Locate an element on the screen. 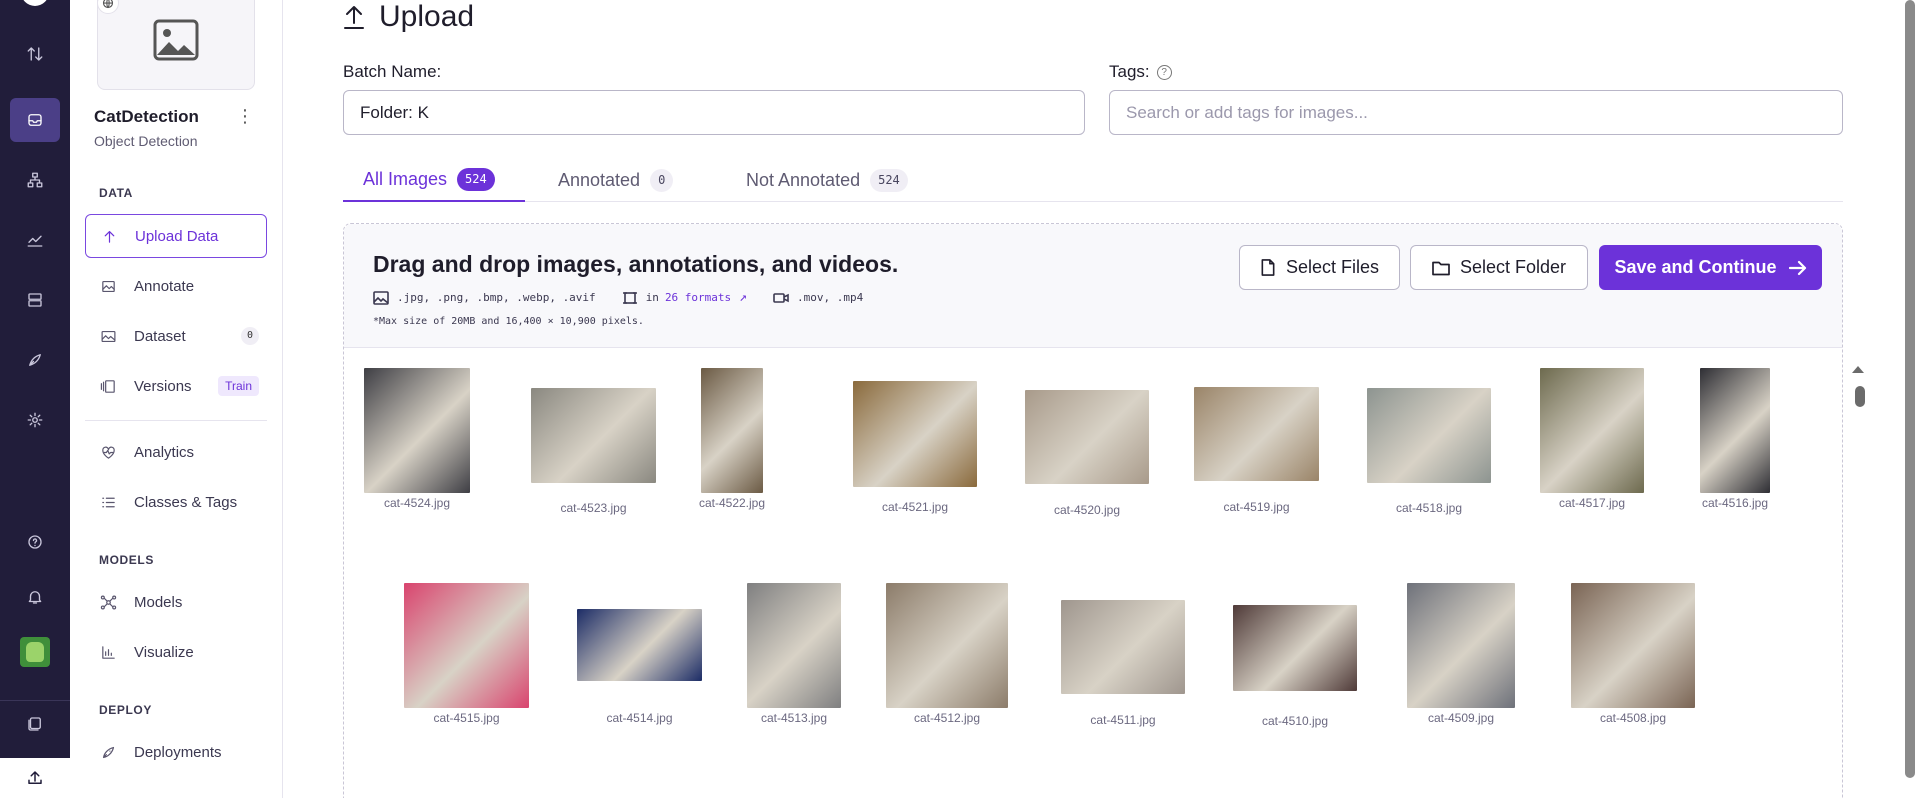 This screenshot has width=1920, height=798. image-thumbnail: cat-4522.jpg is located at coordinates (732, 439).